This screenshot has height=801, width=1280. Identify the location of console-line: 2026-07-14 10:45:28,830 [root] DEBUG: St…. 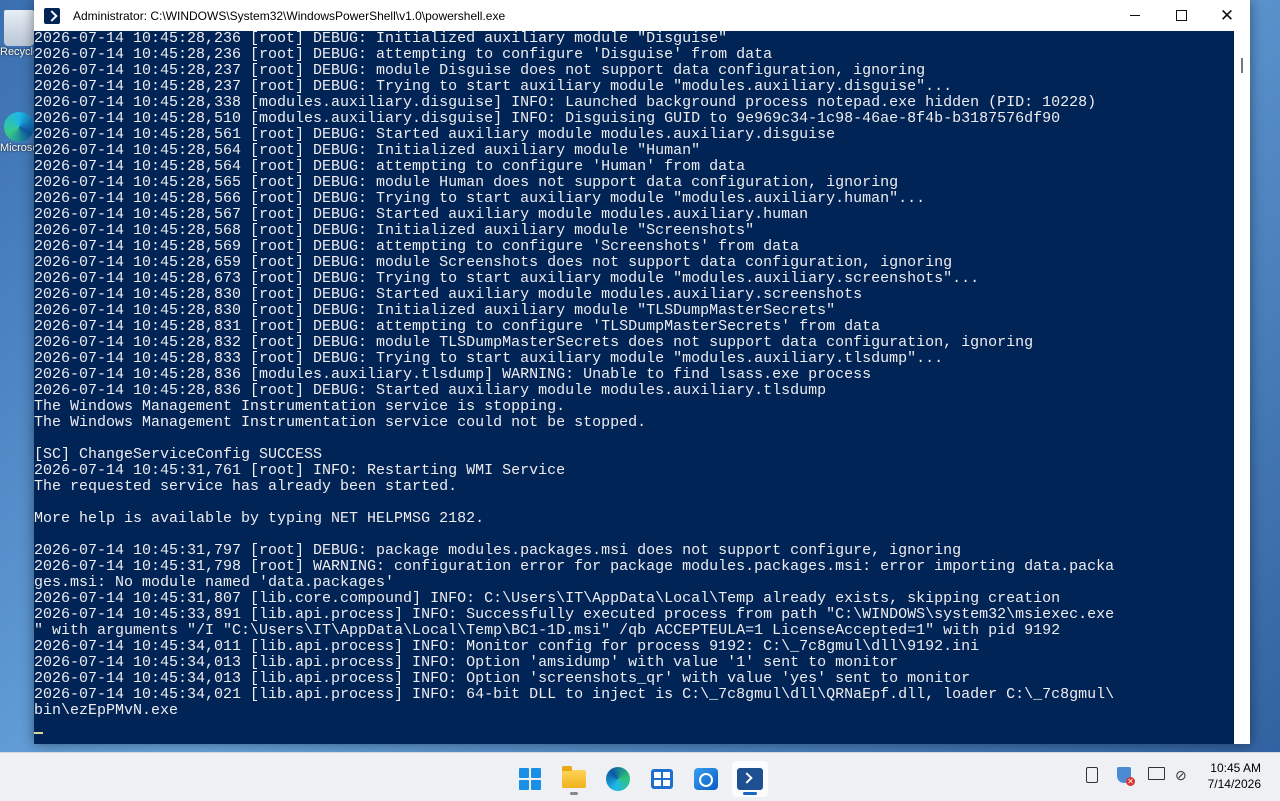
(448, 294).